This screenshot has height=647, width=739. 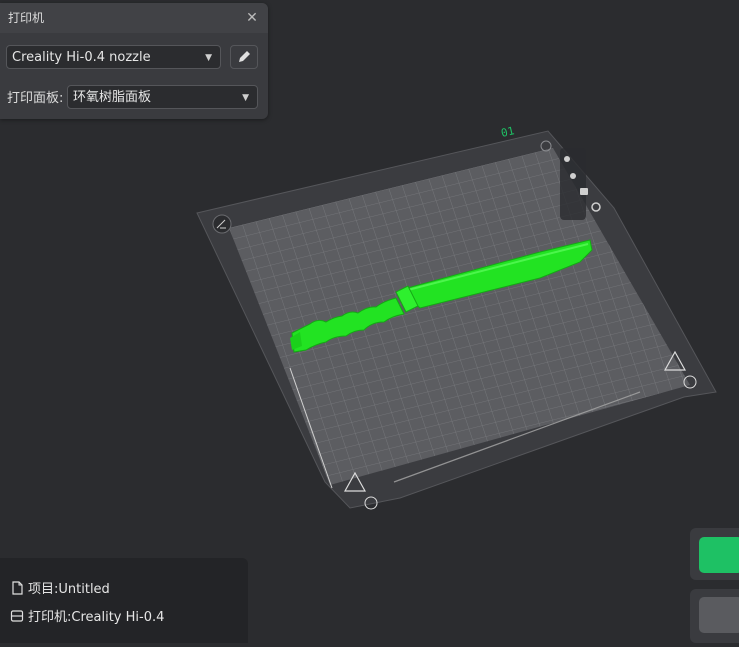 What do you see at coordinates (134, 18) in the screenshot?
I see `panel-title: 打印机` at bounding box center [134, 18].